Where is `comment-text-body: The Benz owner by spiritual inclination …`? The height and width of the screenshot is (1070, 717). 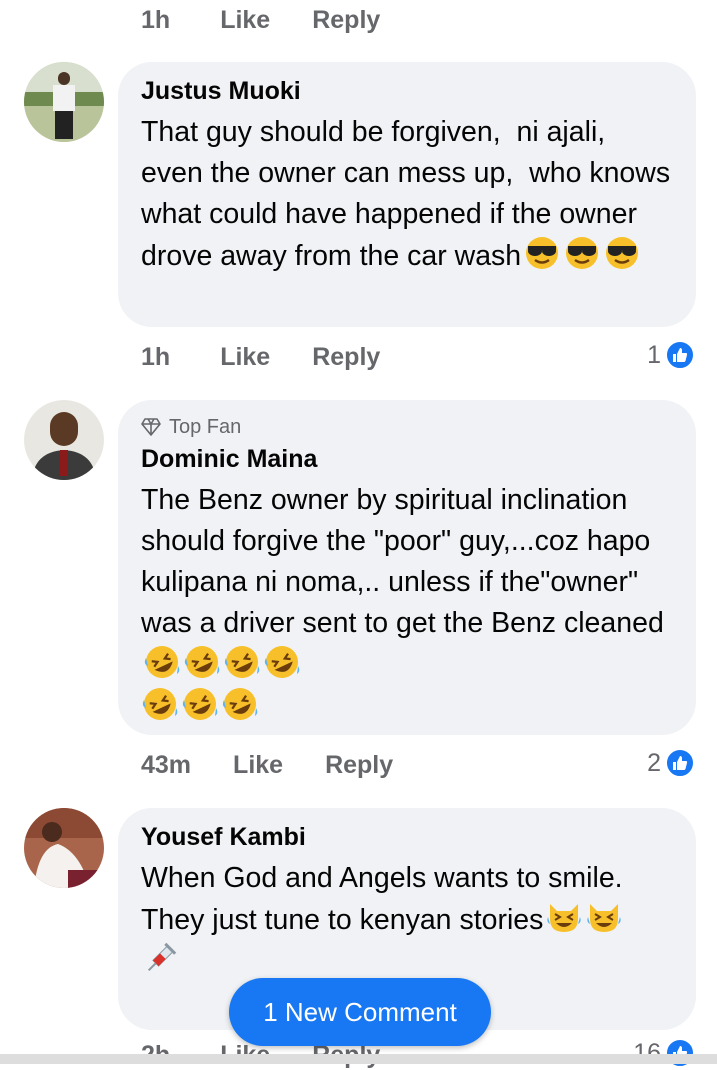
comment-text-body: The Benz owner by spiritual inclination … is located at coordinates (402, 561).